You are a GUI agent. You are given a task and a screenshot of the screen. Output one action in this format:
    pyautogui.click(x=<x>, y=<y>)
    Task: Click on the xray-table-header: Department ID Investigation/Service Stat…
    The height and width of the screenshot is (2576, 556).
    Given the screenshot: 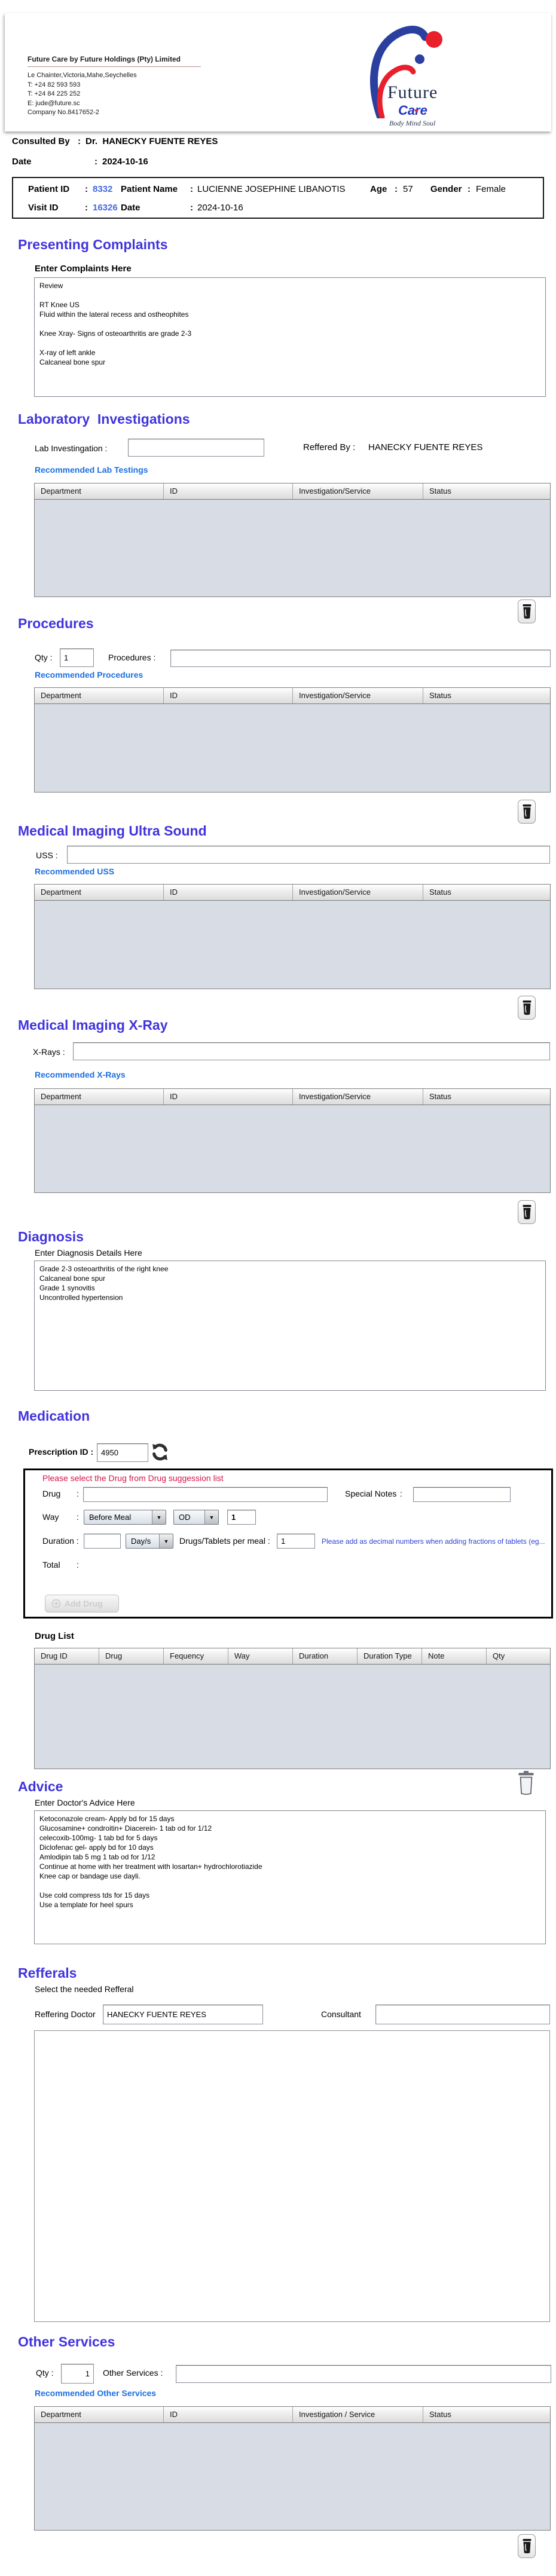 What is the action you would take?
    pyautogui.click(x=292, y=1097)
    